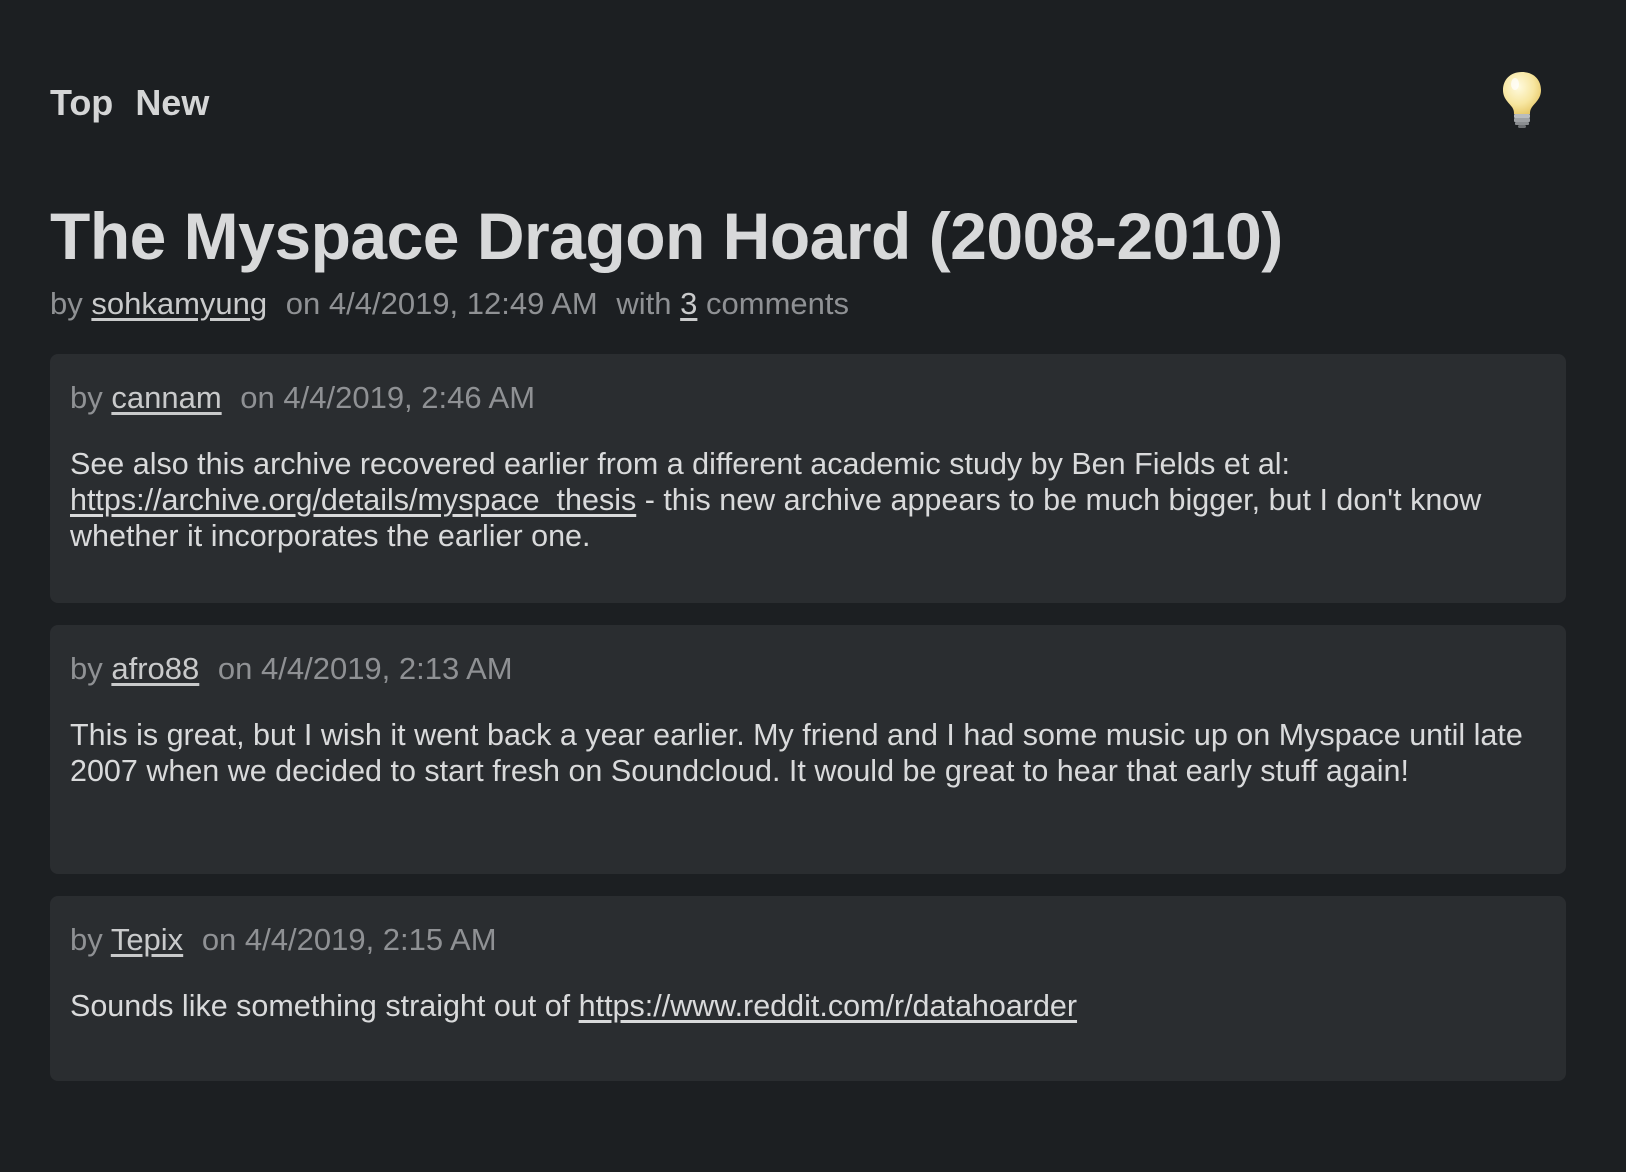 This screenshot has height=1172, width=1626. Describe the element at coordinates (808, 940) in the screenshot. I see `comment-meta: by Tepix on 4/4/2019, 2:15 AM` at that location.